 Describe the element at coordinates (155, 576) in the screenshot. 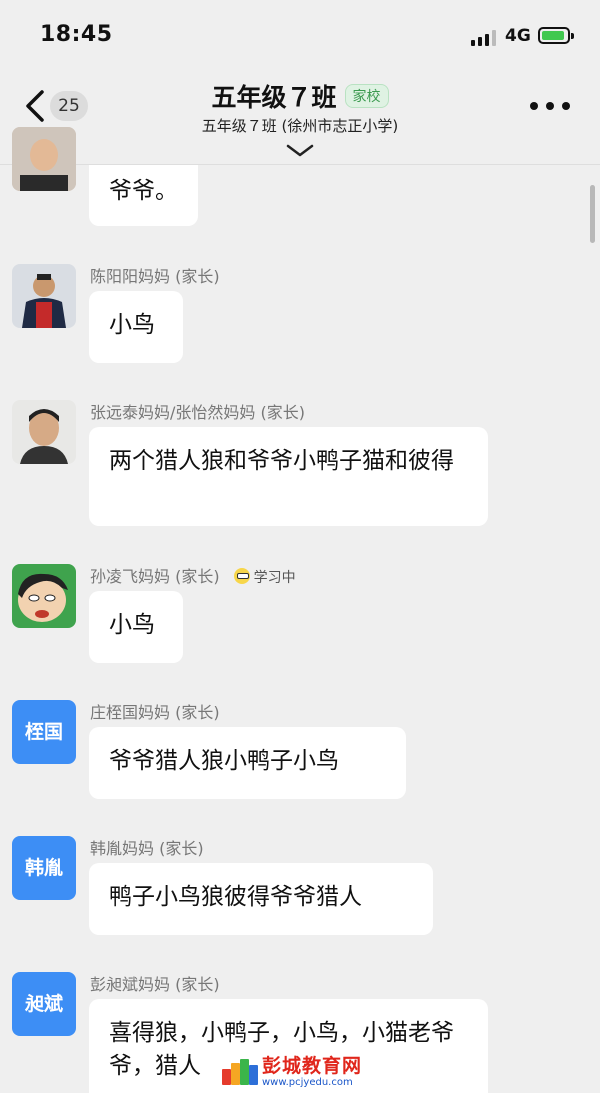

I see `sender-name-text: 孙凌飞妈妈 (家长)` at that location.